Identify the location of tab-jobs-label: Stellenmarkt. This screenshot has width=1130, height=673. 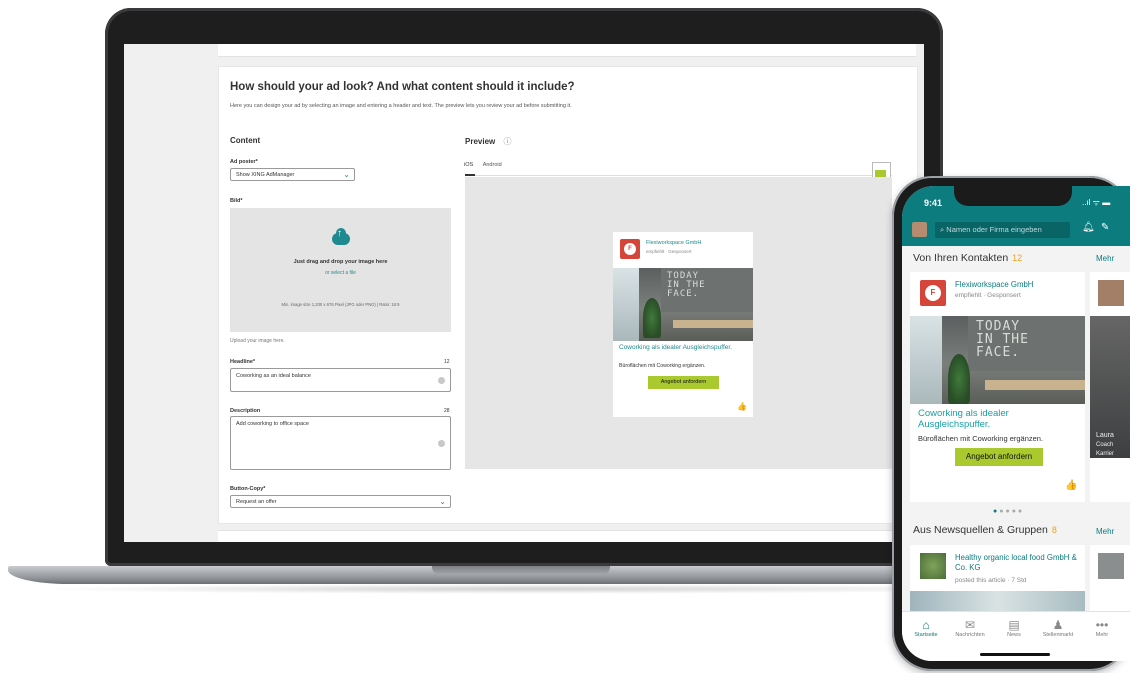
(1058, 635).